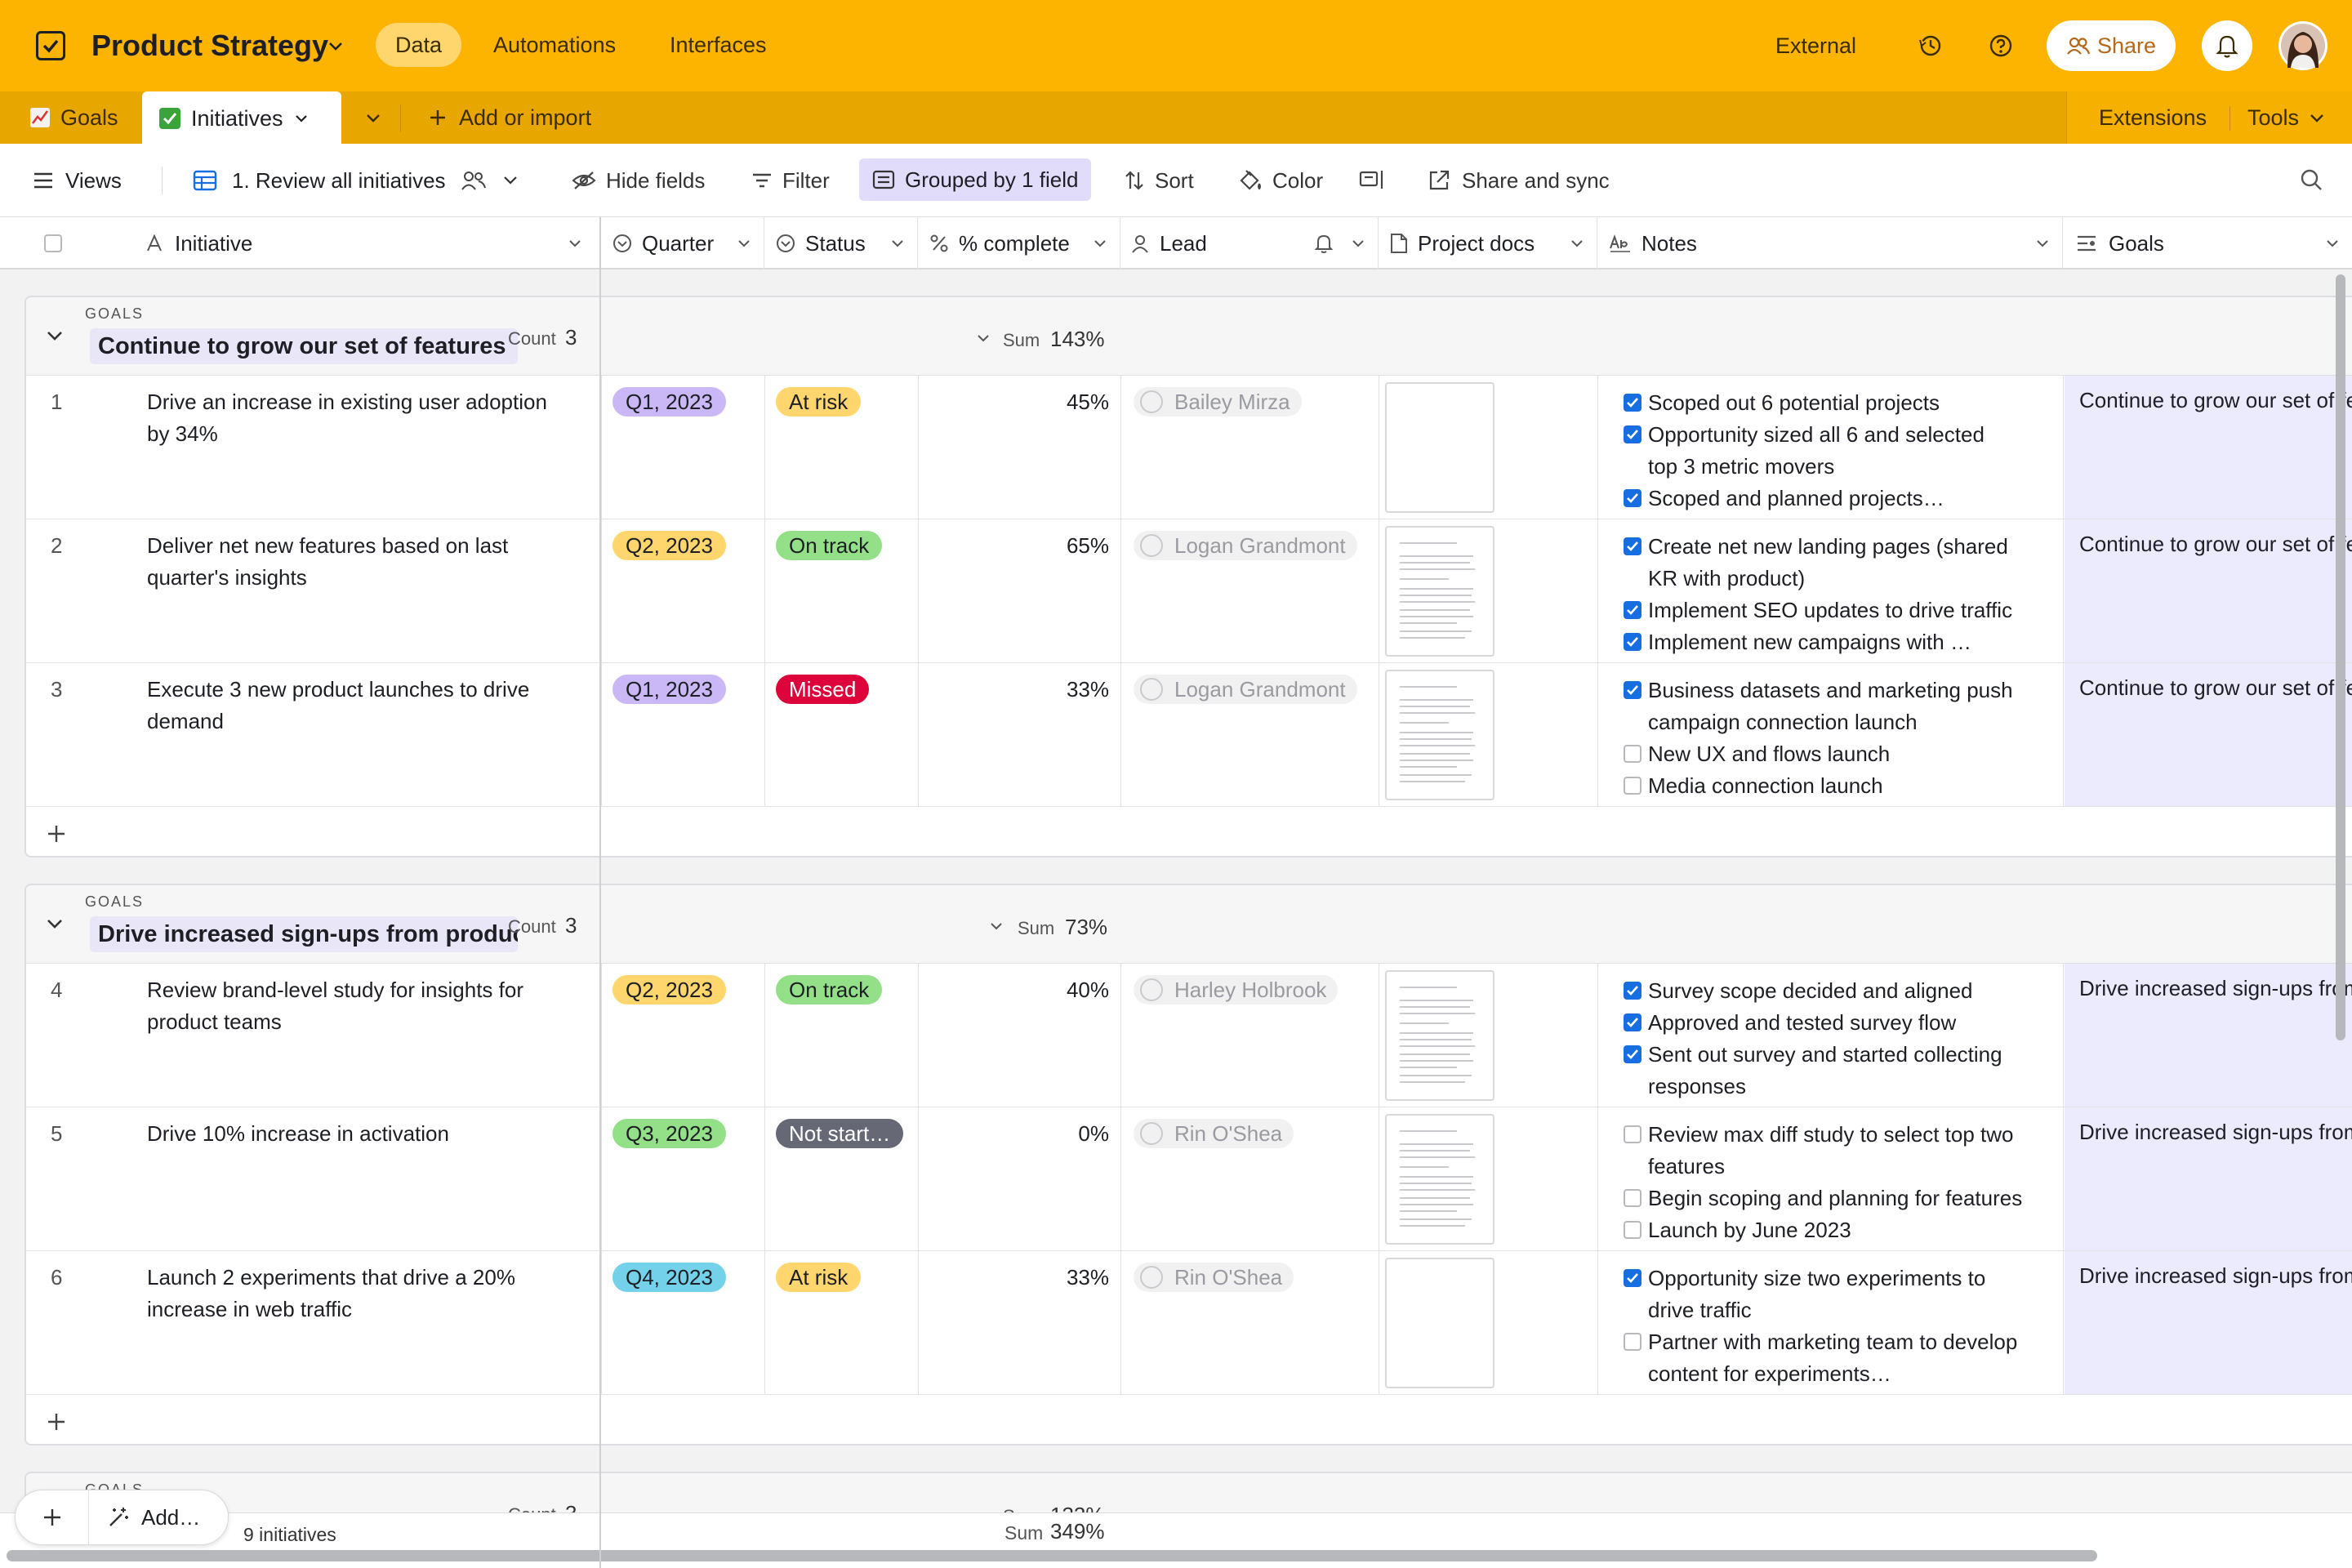 This screenshot has width=2352, height=1568. What do you see at coordinates (73, 117) in the screenshot?
I see `tab-goals: Goals` at bounding box center [73, 117].